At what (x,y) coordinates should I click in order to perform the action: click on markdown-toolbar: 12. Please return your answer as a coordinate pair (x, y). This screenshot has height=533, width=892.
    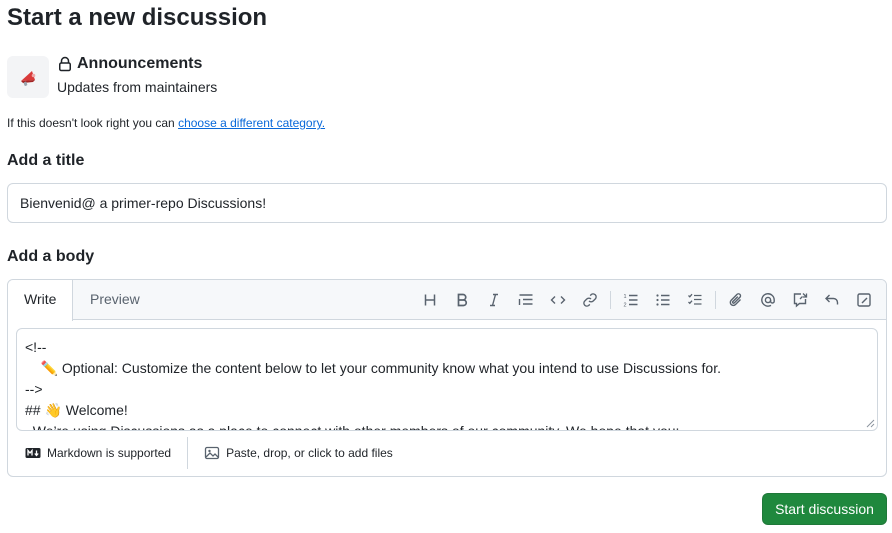
    Looking at the image, I should click on (647, 300).